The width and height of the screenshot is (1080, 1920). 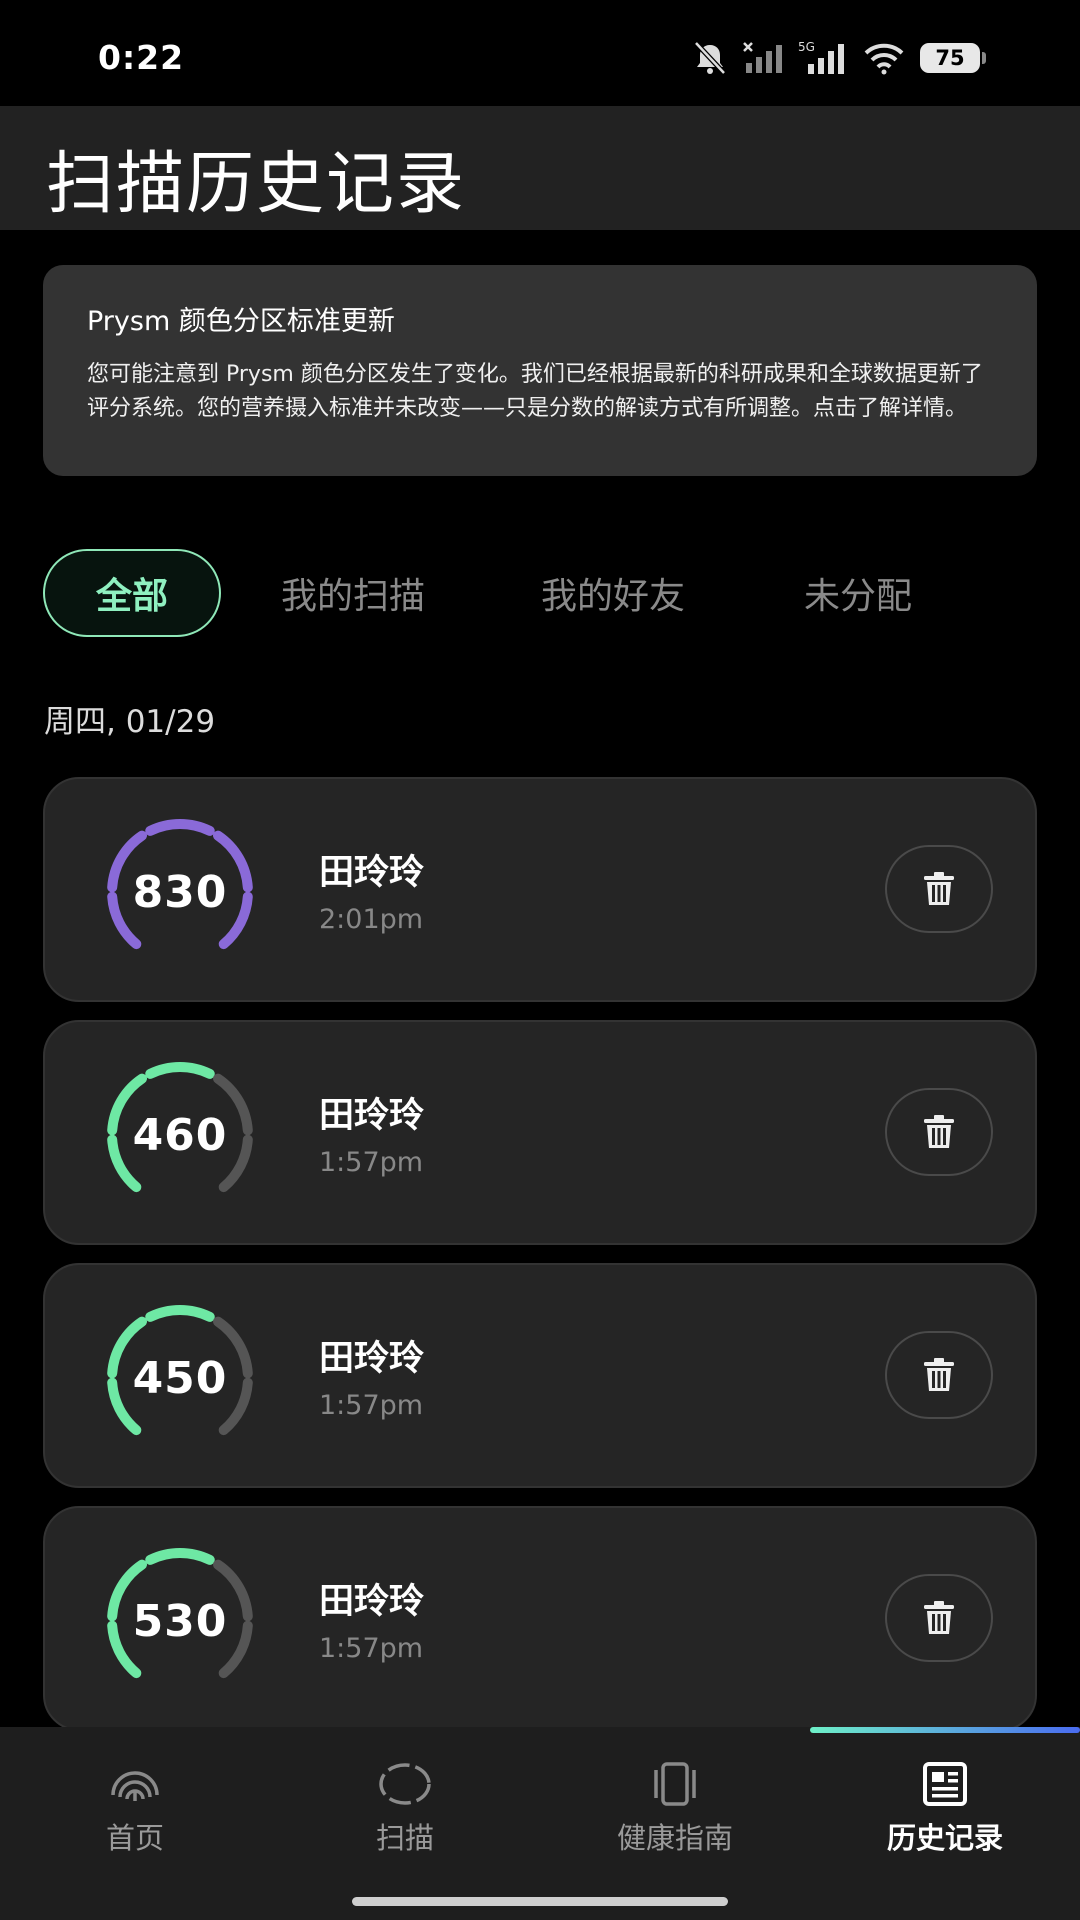 I want to click on nav-health-guide-label: 健康指南, so click(x=674, y=1838).